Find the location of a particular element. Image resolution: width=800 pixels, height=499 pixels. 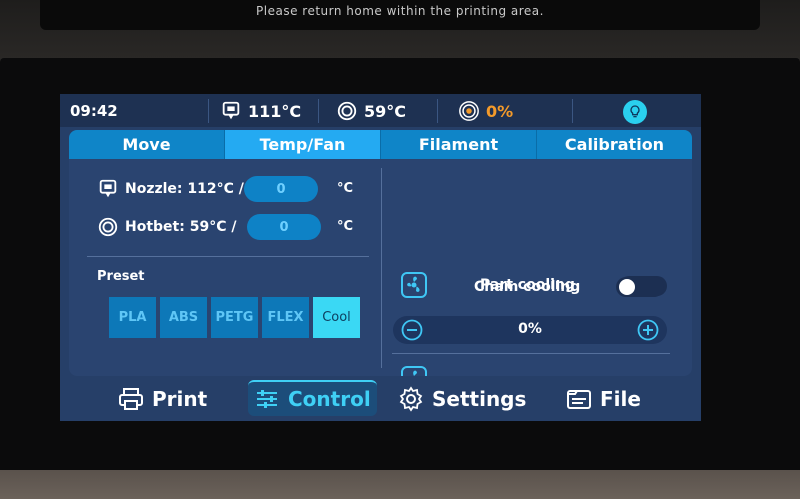

nav-print-label: Print is located at coordinates (180, 399).